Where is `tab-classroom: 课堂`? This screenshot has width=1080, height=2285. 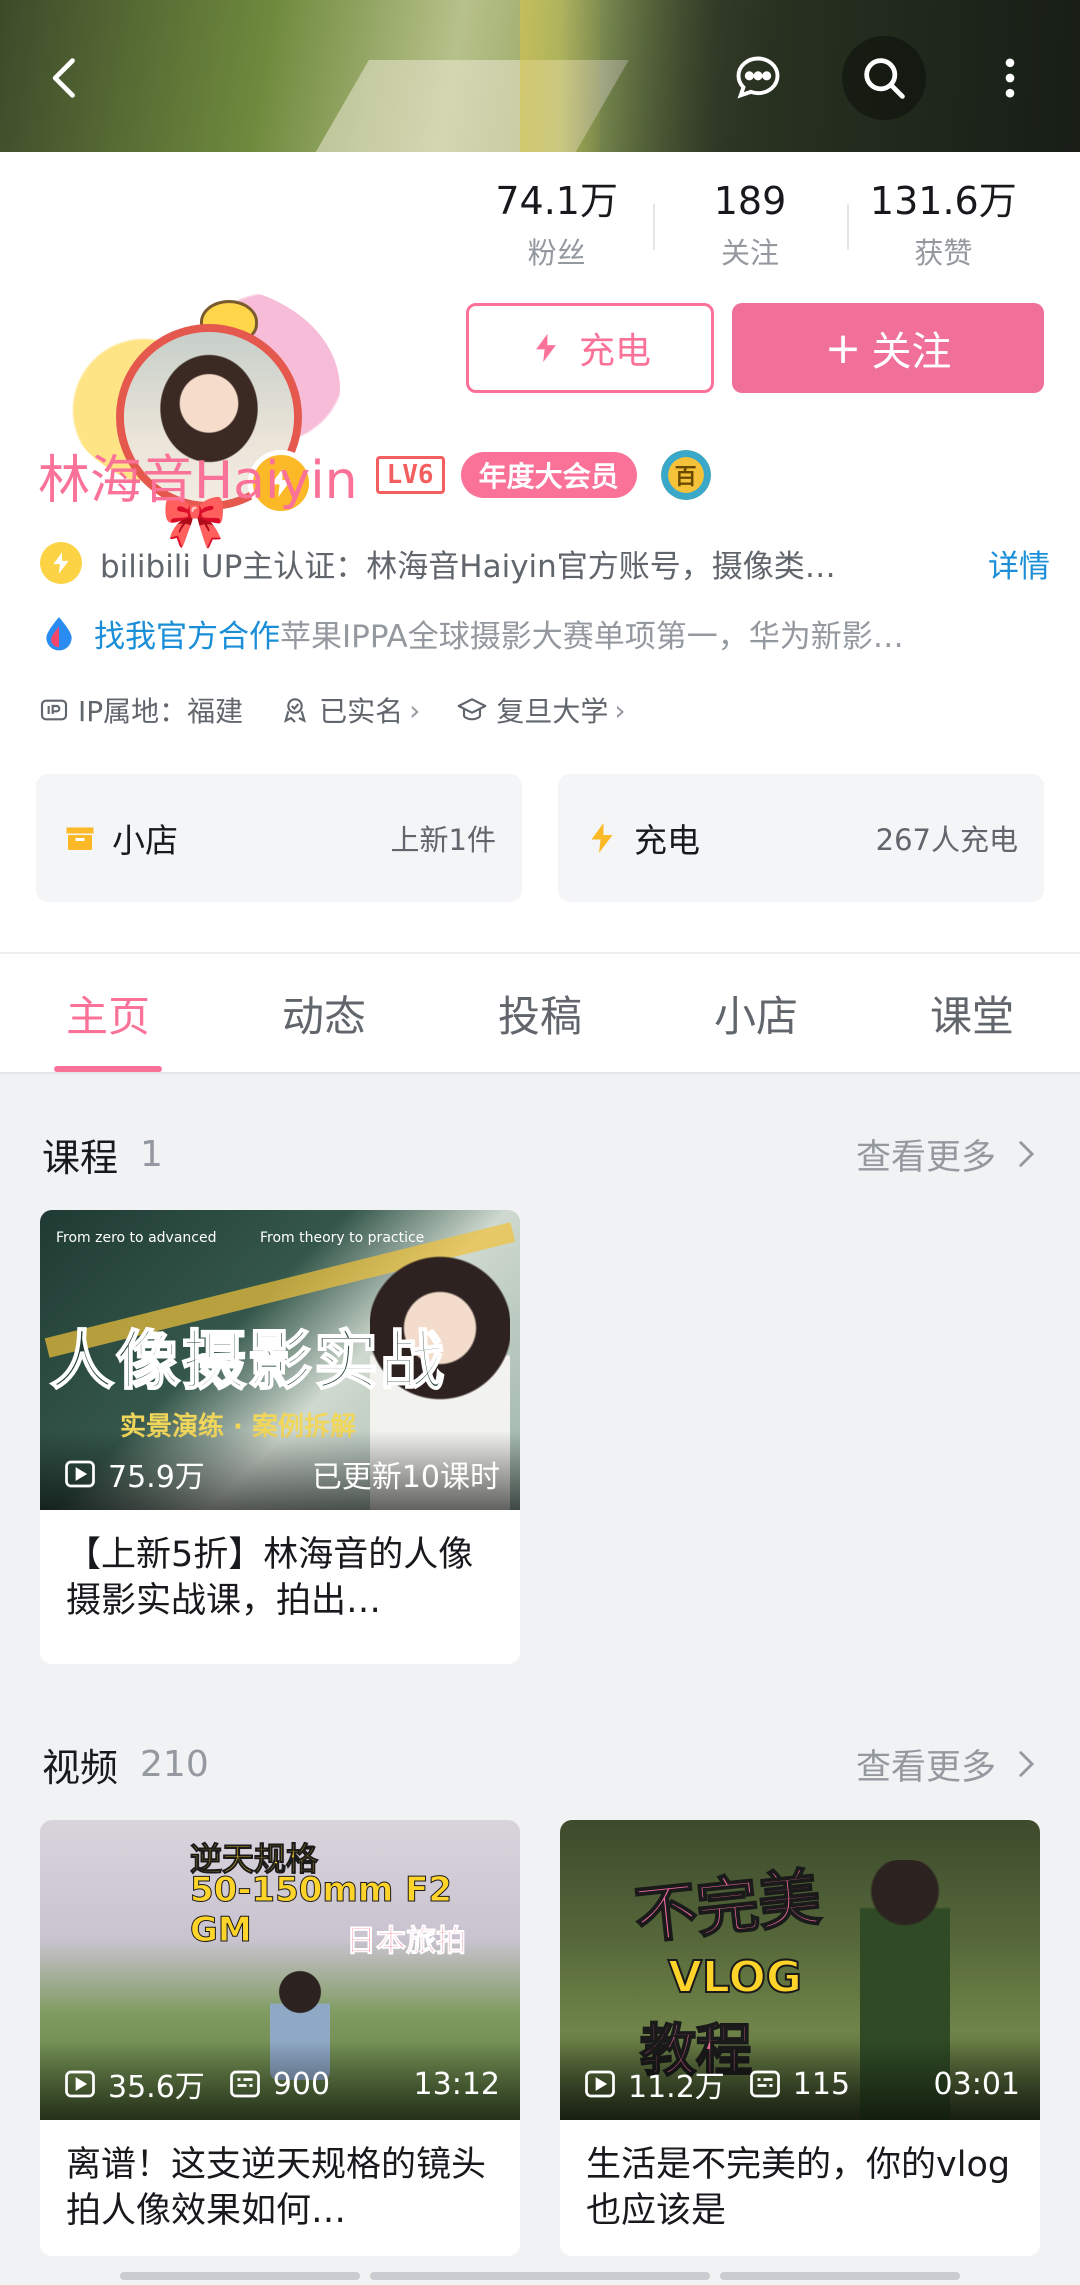 tab-classroom: 课堂 is located at coordinates (972, 1013).